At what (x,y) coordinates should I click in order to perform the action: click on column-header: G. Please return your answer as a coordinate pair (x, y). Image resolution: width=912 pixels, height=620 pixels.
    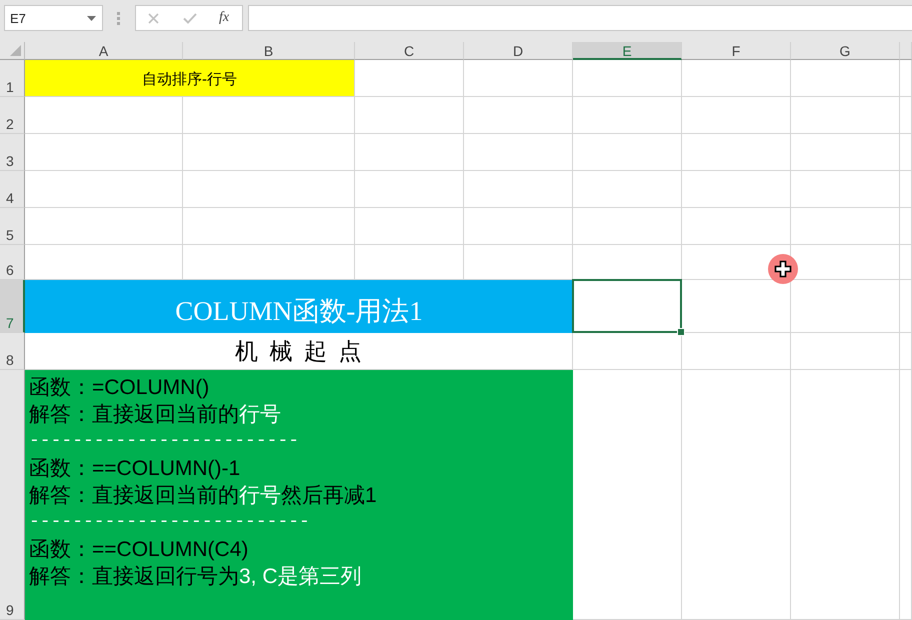
    Looking at the image, I should click on (845, 51).